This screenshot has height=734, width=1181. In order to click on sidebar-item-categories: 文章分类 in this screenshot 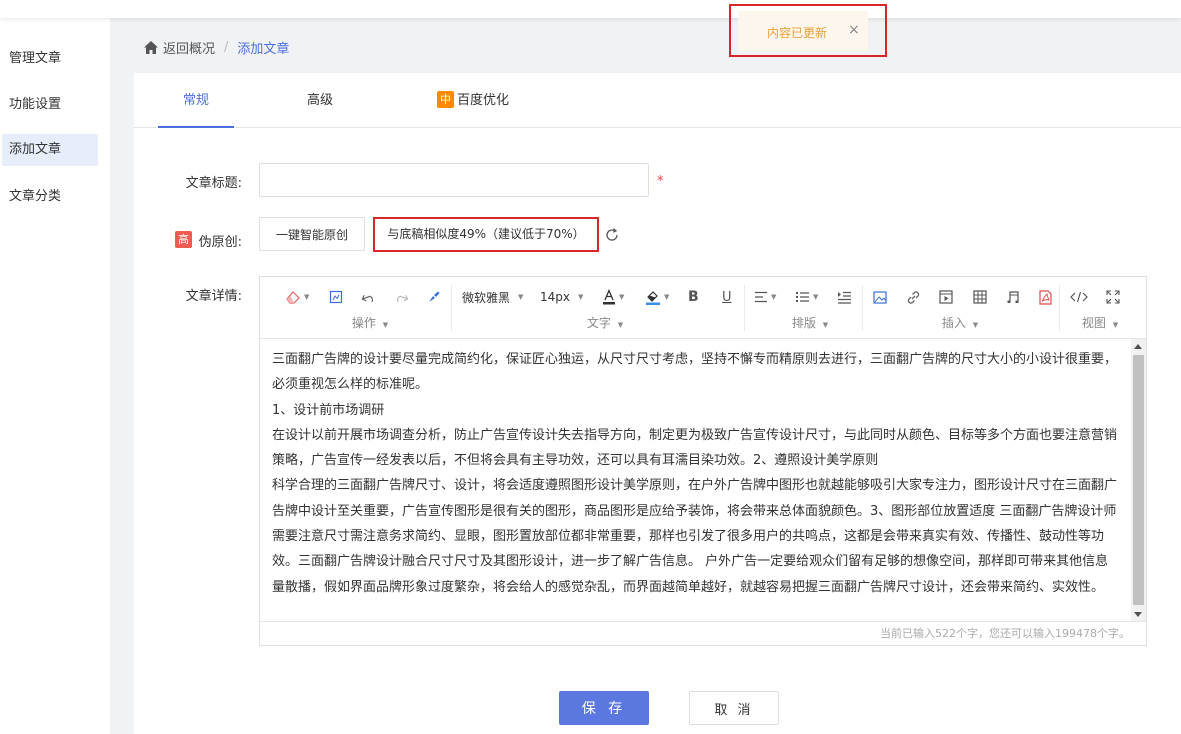, I will do `click(50, 197)`.